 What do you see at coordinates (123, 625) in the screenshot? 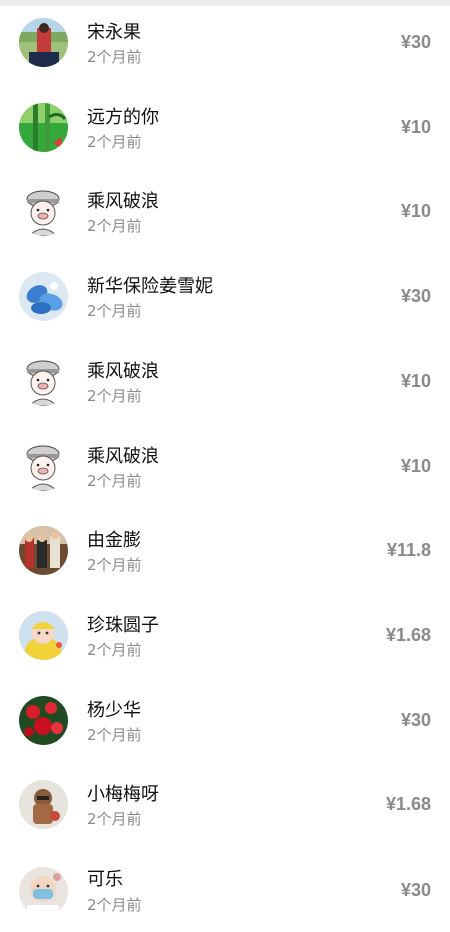
I see `donor-name: 珍珠圆子` at bounding box center [123, 625].